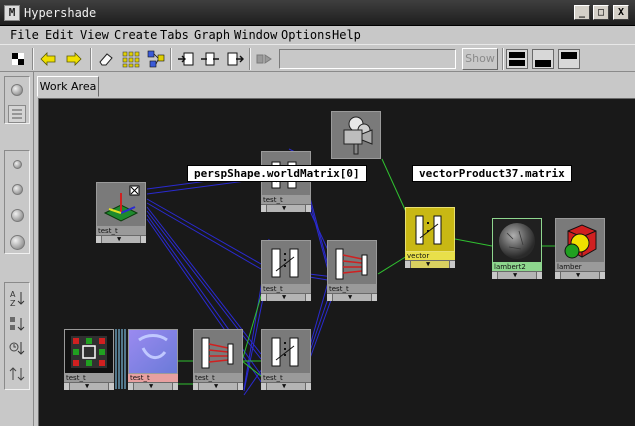  I want to click on graph-node-vector-product: vector ▼, so click(430, 237).